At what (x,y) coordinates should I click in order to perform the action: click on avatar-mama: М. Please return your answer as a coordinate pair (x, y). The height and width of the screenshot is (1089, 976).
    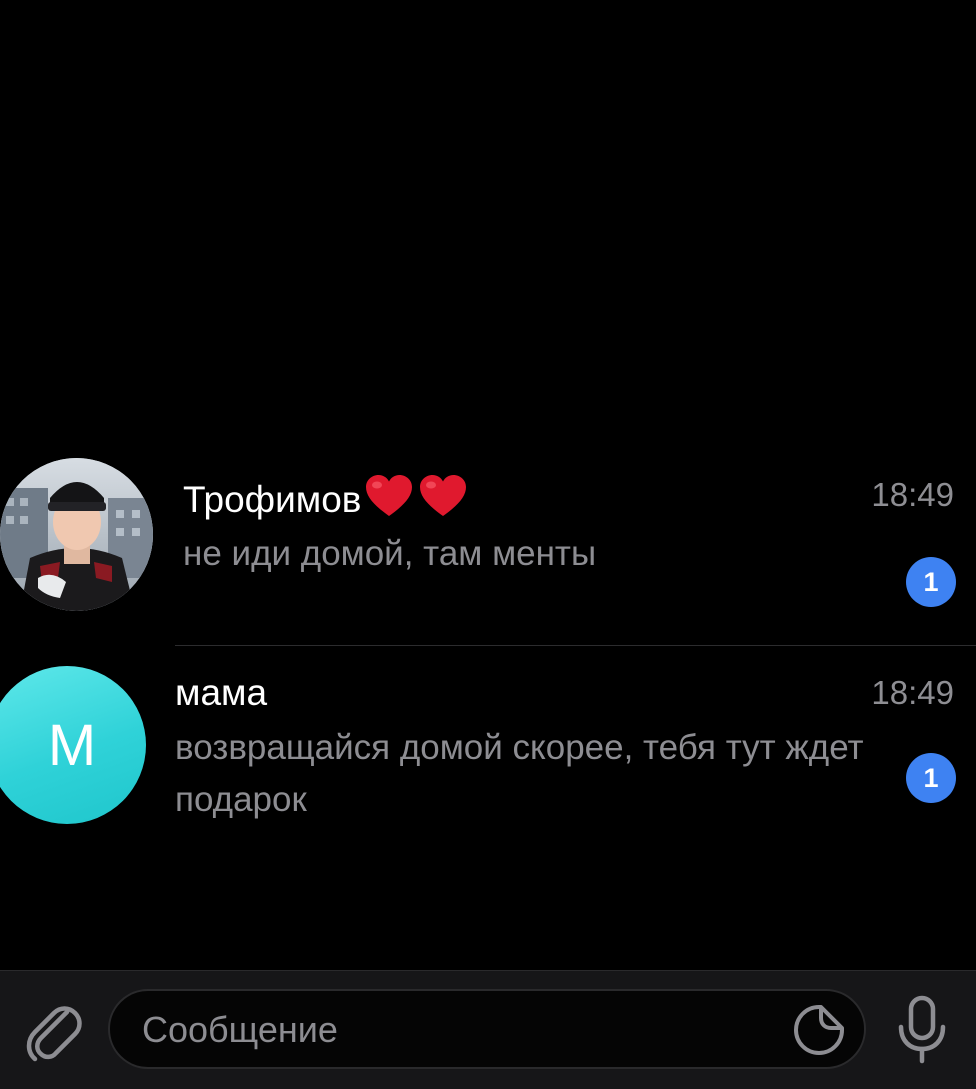
    Looking at the image, I should click on (73, 745).